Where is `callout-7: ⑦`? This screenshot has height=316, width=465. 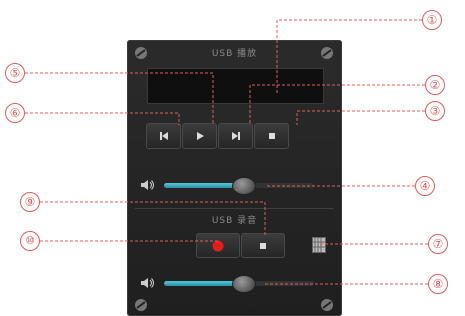
callout-7: ⑦ is located at coordinates (438, 244).